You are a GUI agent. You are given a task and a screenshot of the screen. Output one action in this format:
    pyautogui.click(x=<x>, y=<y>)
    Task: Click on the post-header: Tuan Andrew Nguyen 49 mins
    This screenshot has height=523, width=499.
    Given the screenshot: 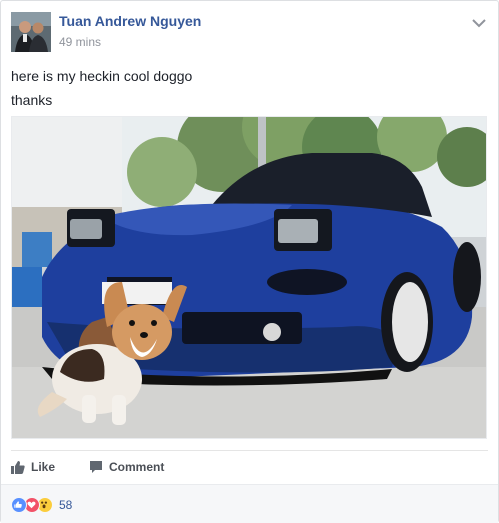 What is the action you would take?
    pyautogui.click(x=249, y=32)
    